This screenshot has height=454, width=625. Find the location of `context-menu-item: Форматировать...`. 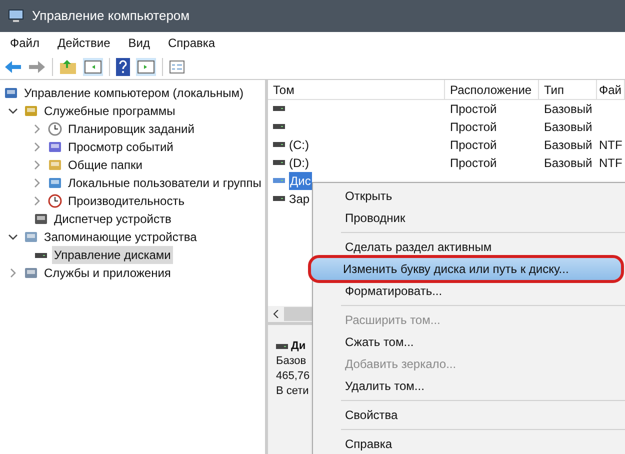

context-menu-item: Форматировать... is located at coordinates (469, 291).